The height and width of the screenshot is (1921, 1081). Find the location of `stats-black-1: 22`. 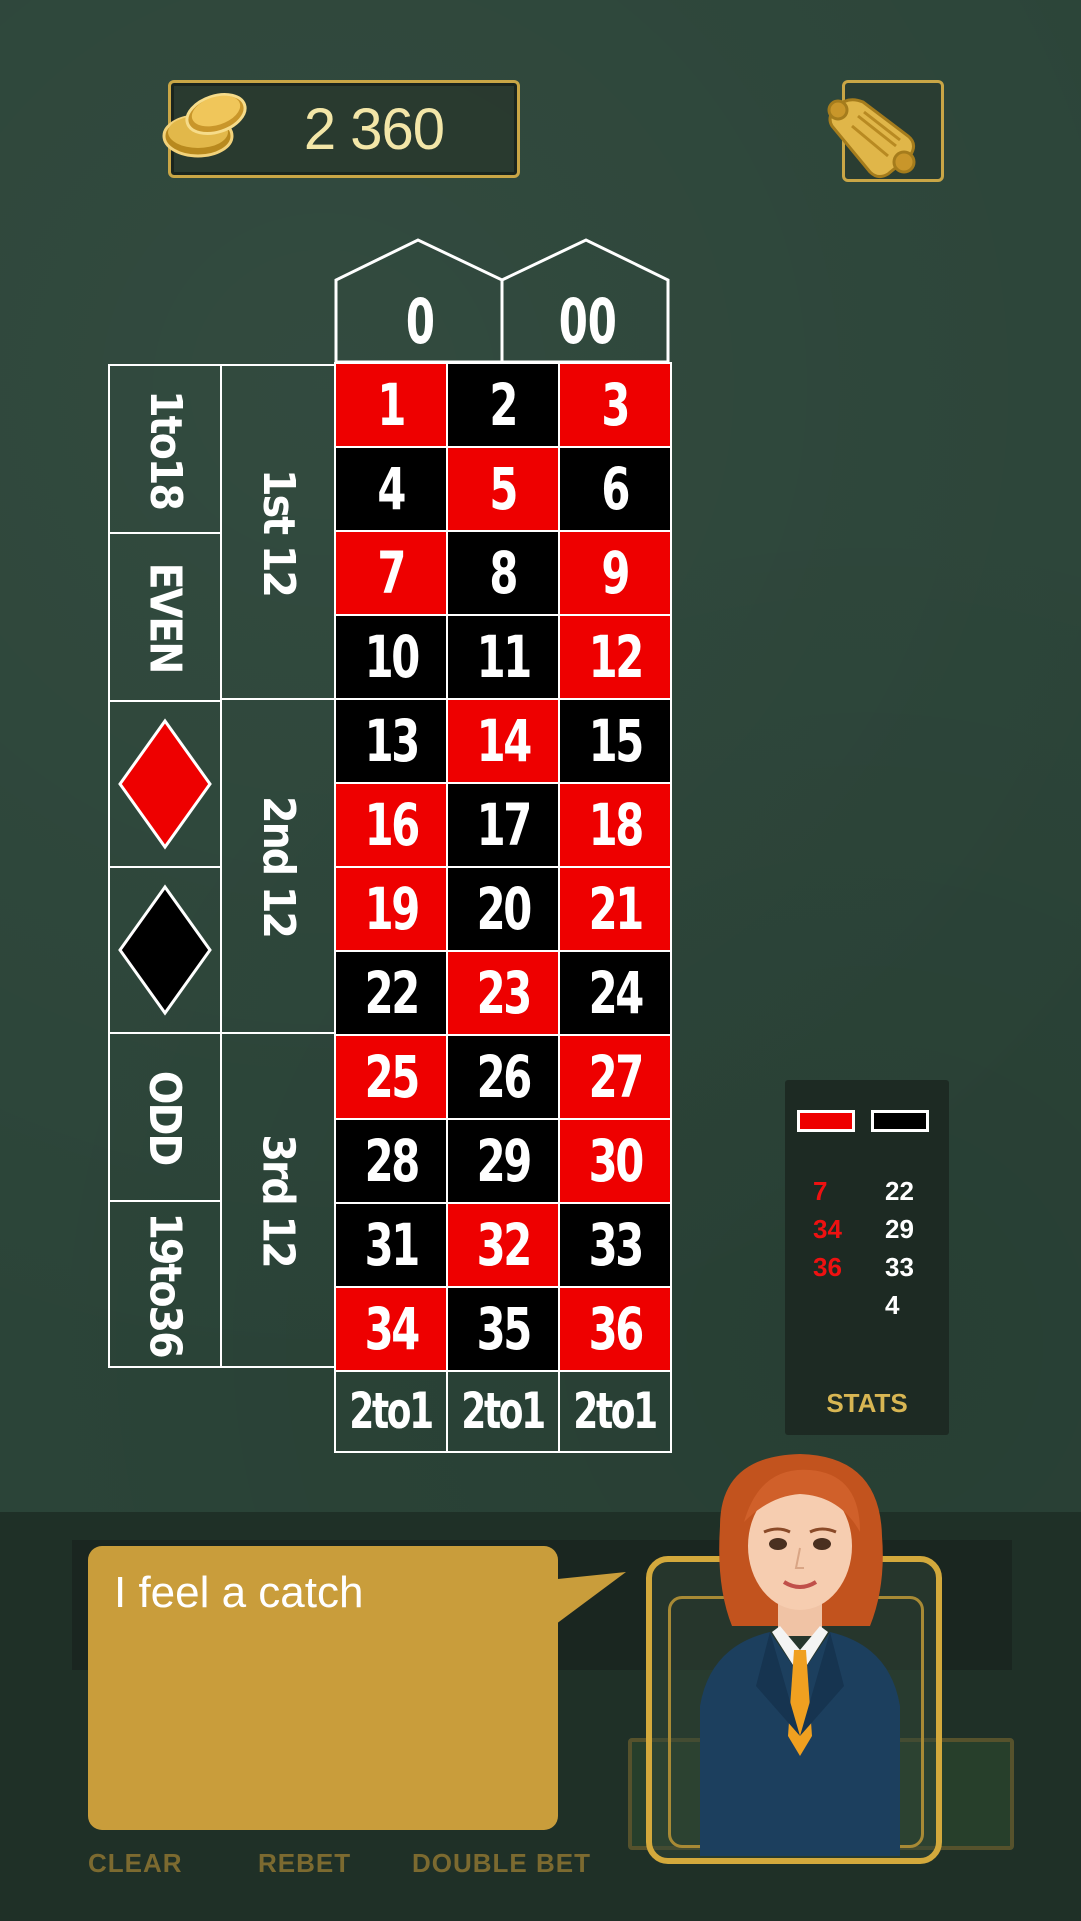

stats-black-1: 22 is located at coordinates (899, 1191).